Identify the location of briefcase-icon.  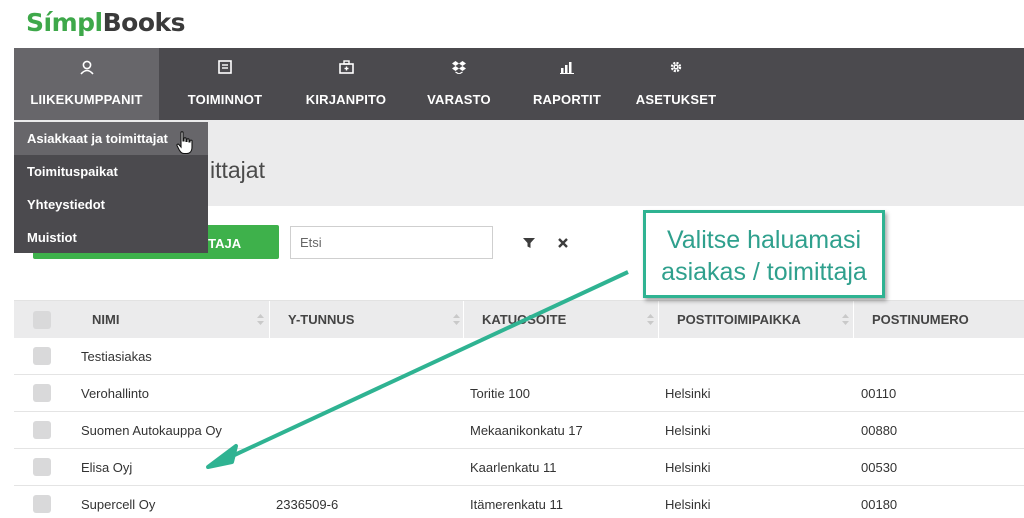
(346, 68).